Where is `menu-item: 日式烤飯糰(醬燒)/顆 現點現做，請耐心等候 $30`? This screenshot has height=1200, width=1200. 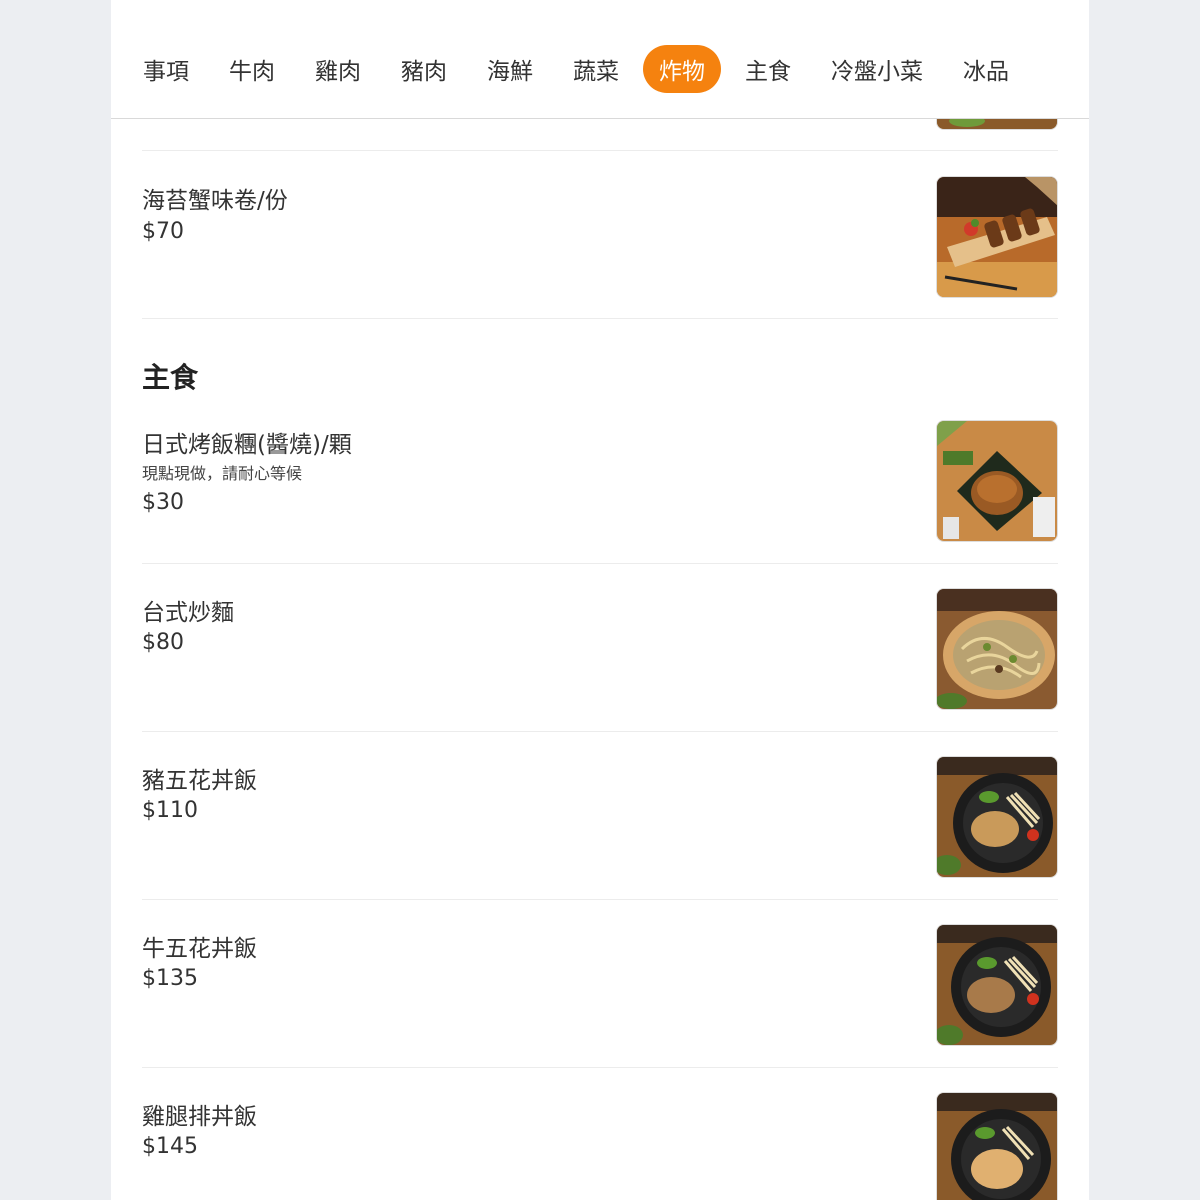
menu-item: 日式烤飯糰(醬燒)/顆 現點現做，請耐心等候 $30 is located at coordinates (600, 479).